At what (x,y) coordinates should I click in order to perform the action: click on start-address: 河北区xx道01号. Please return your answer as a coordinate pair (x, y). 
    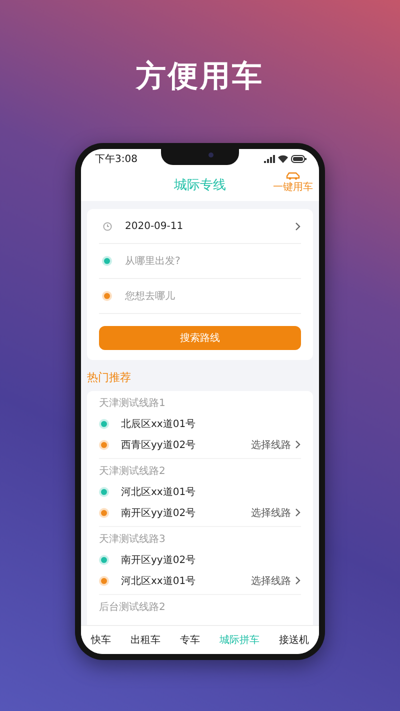
    Looking at the image, I should click on (159, 492).